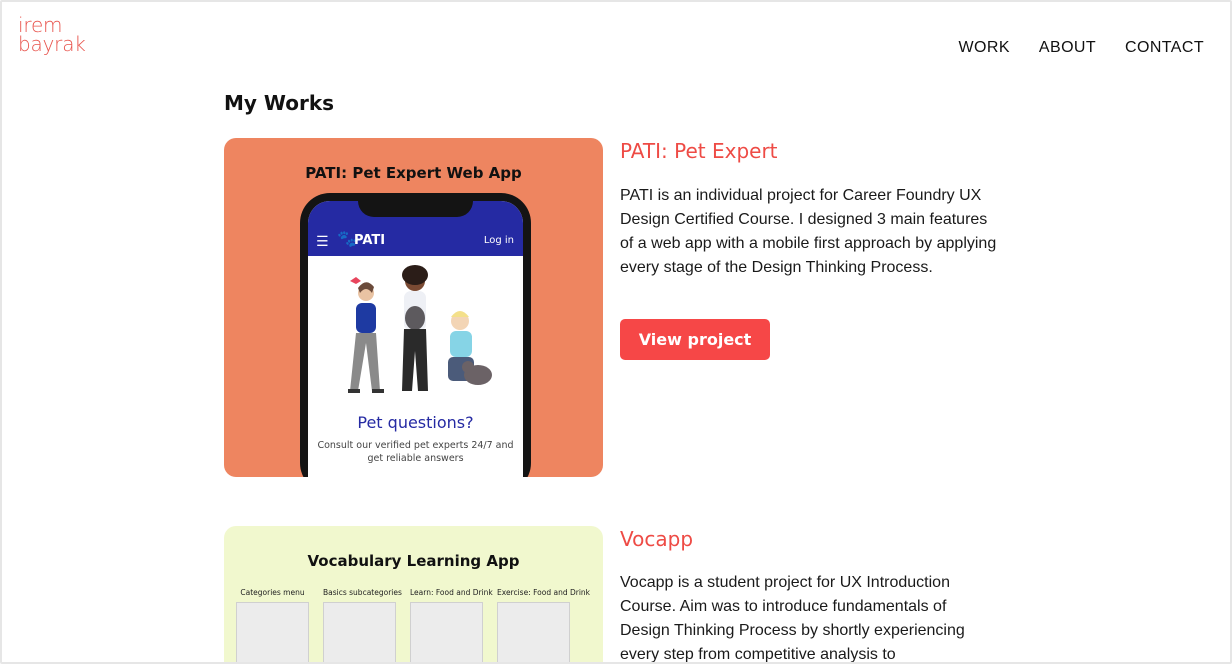  Describe the element at coordinates (699, 151) in the screenshot. I see `pati-project-title: PATI: Pet Expert` at that location.